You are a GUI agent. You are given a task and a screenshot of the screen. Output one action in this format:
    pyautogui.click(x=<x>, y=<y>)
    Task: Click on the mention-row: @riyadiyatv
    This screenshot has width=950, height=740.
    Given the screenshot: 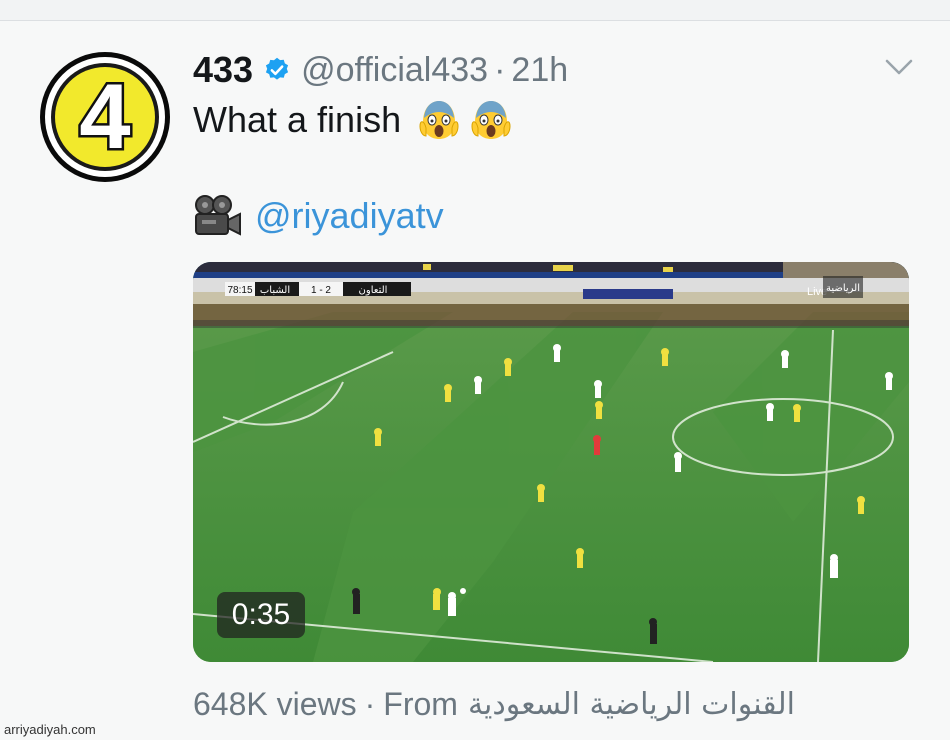 What is the action you would take?
    pyautogui.click(x=318, y=216)
    